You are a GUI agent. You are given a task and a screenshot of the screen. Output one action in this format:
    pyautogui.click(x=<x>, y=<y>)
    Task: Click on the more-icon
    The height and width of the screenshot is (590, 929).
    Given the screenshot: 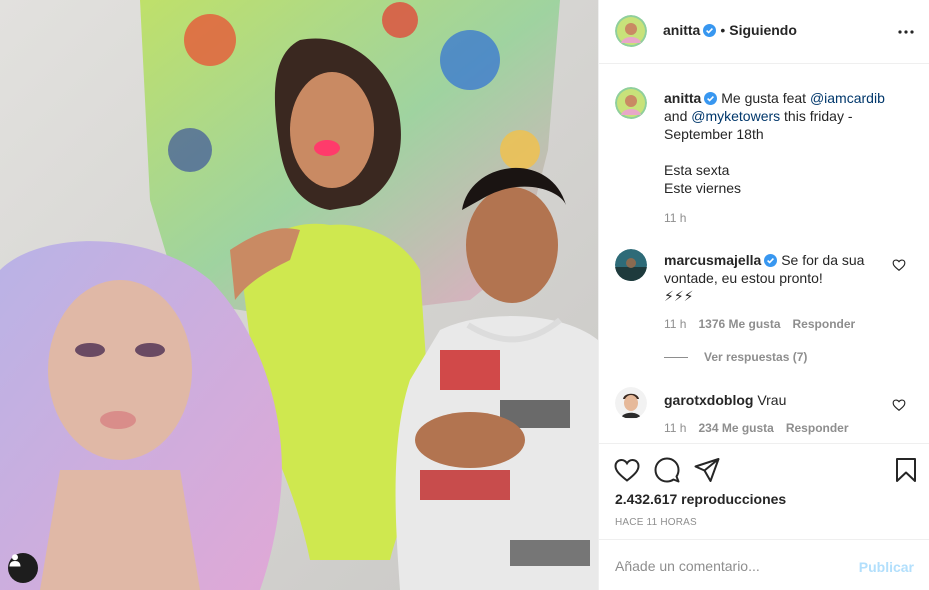 What is the action you would take?
    pyautogui.click(x=906, y=32)
    